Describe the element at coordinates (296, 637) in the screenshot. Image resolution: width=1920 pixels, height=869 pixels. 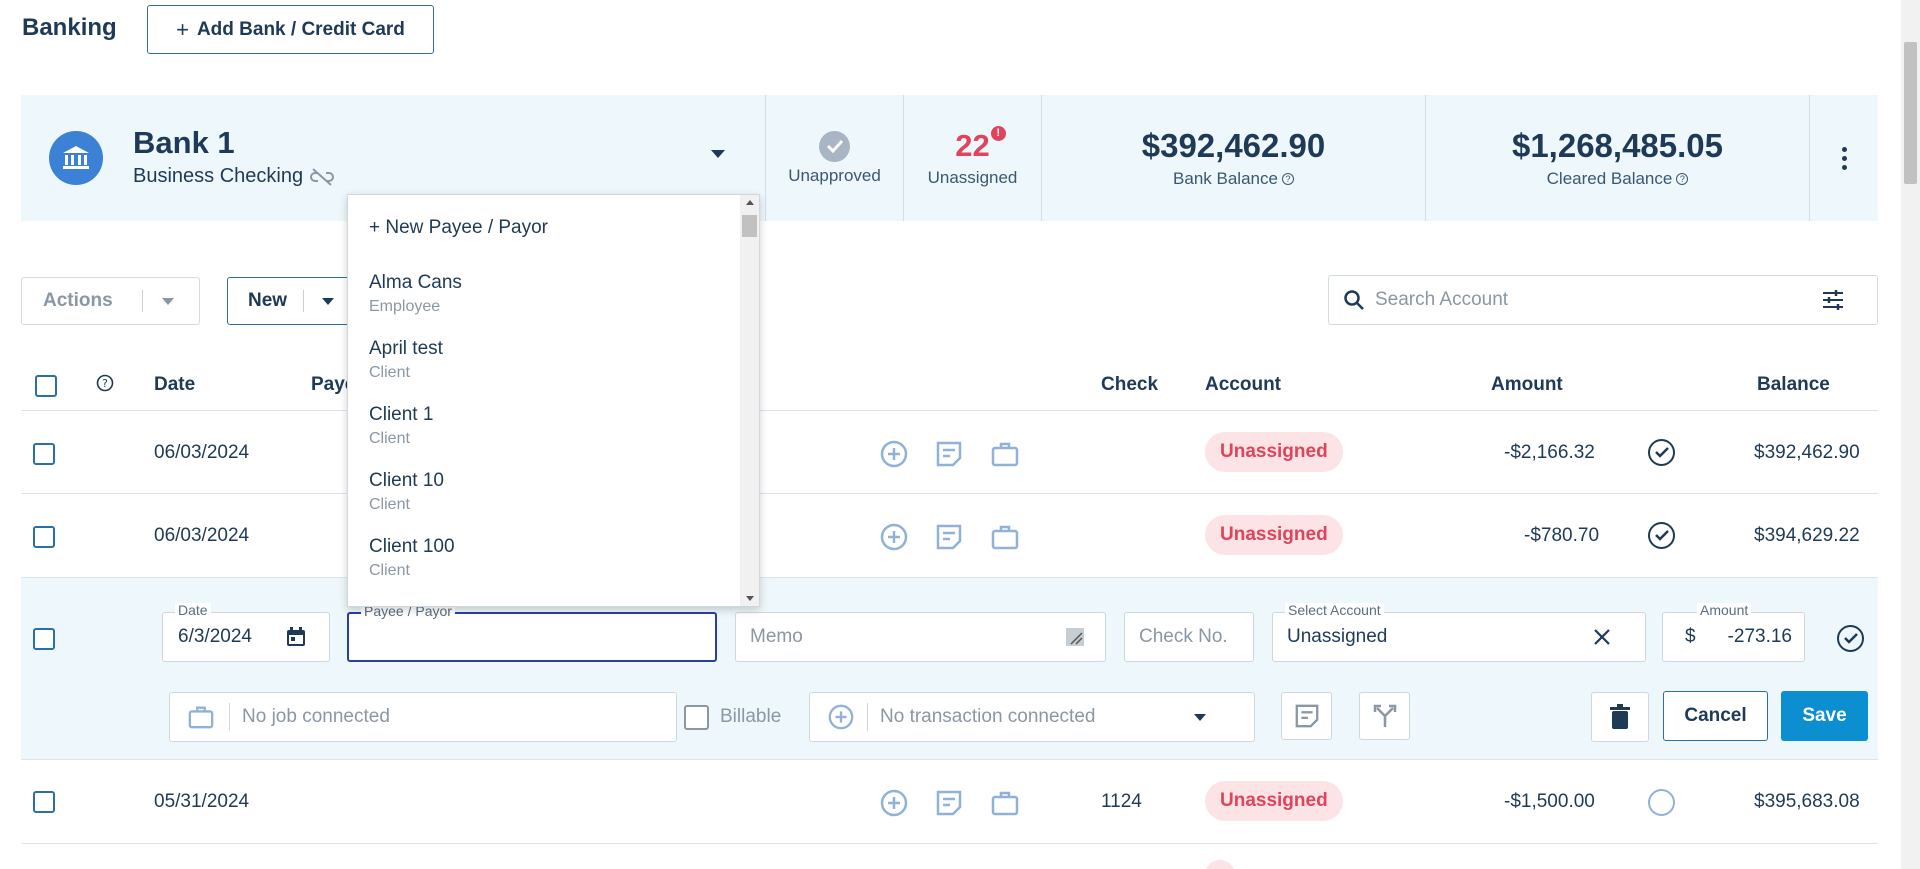
I see `calendar-icon` at that location.